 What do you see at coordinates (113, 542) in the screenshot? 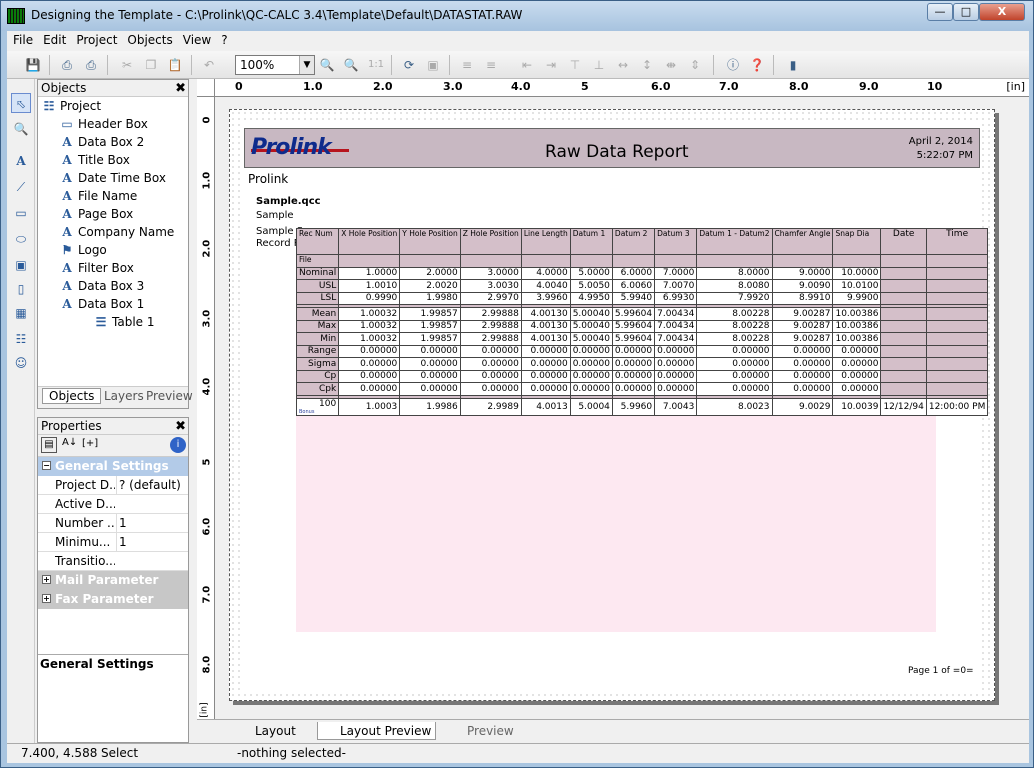
I see `property-row: Minimu... 1` at bounding box center [113, 542].